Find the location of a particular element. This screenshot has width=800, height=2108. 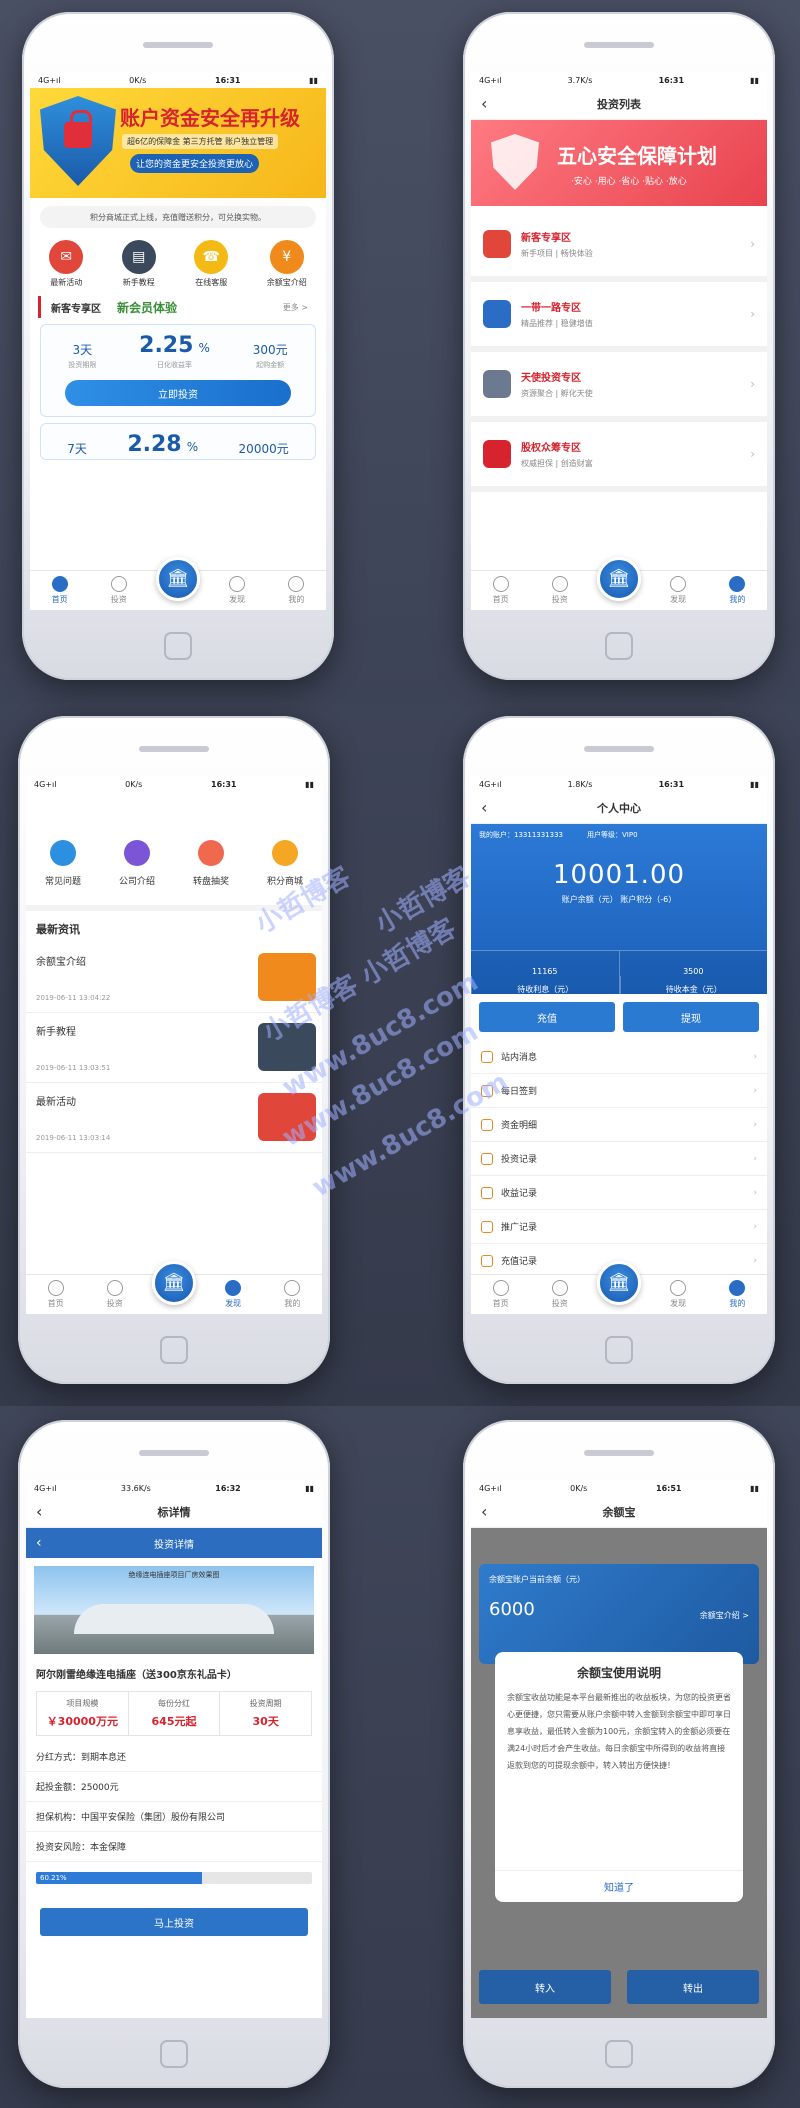

quick-tutorial: ▤ 新手教程 is located at coordinates (138, 264).